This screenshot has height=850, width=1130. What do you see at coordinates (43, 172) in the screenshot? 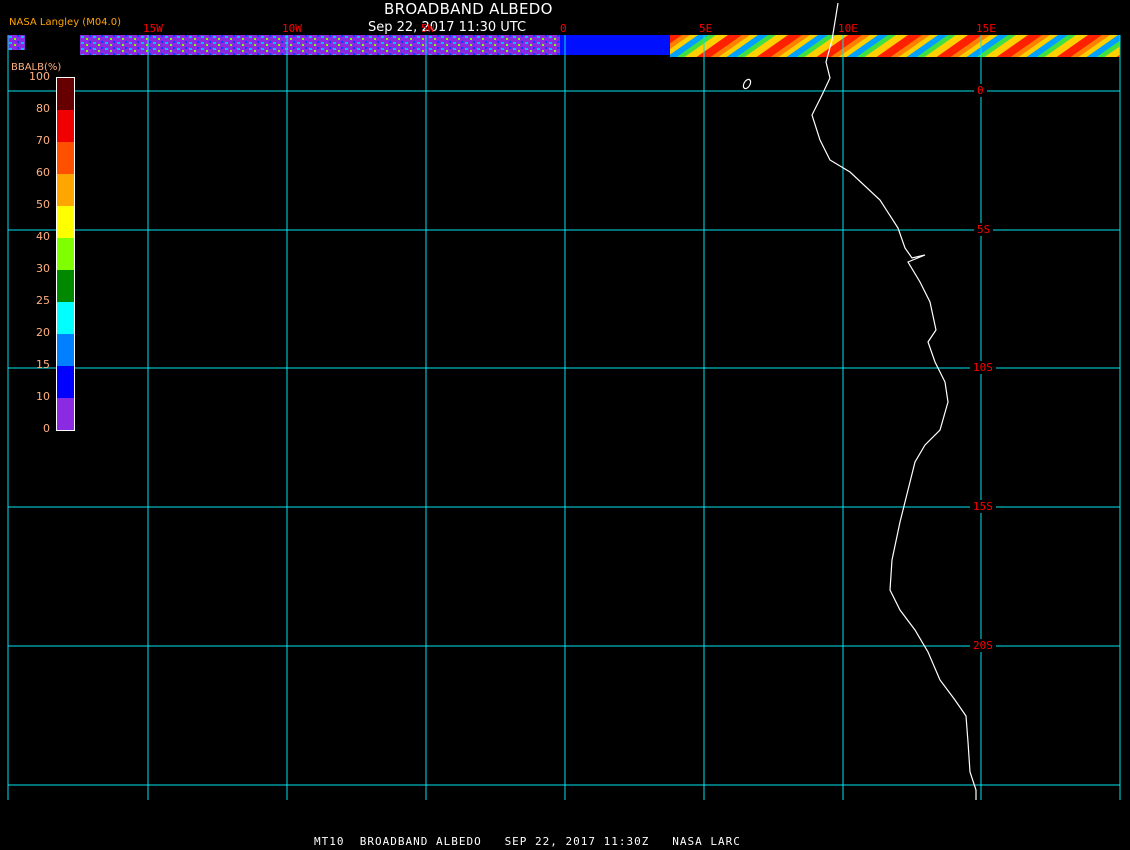
I see `legend-tick-label: 60` at bounding box center [43, 172].